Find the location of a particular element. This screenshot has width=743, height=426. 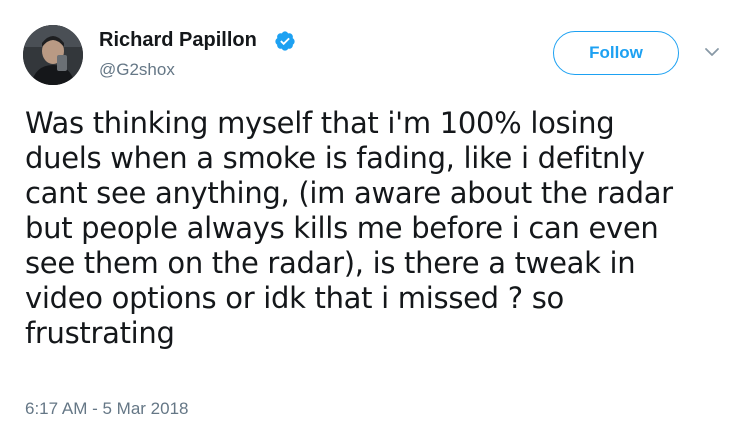

avatar is located at coordinates (53, 55).